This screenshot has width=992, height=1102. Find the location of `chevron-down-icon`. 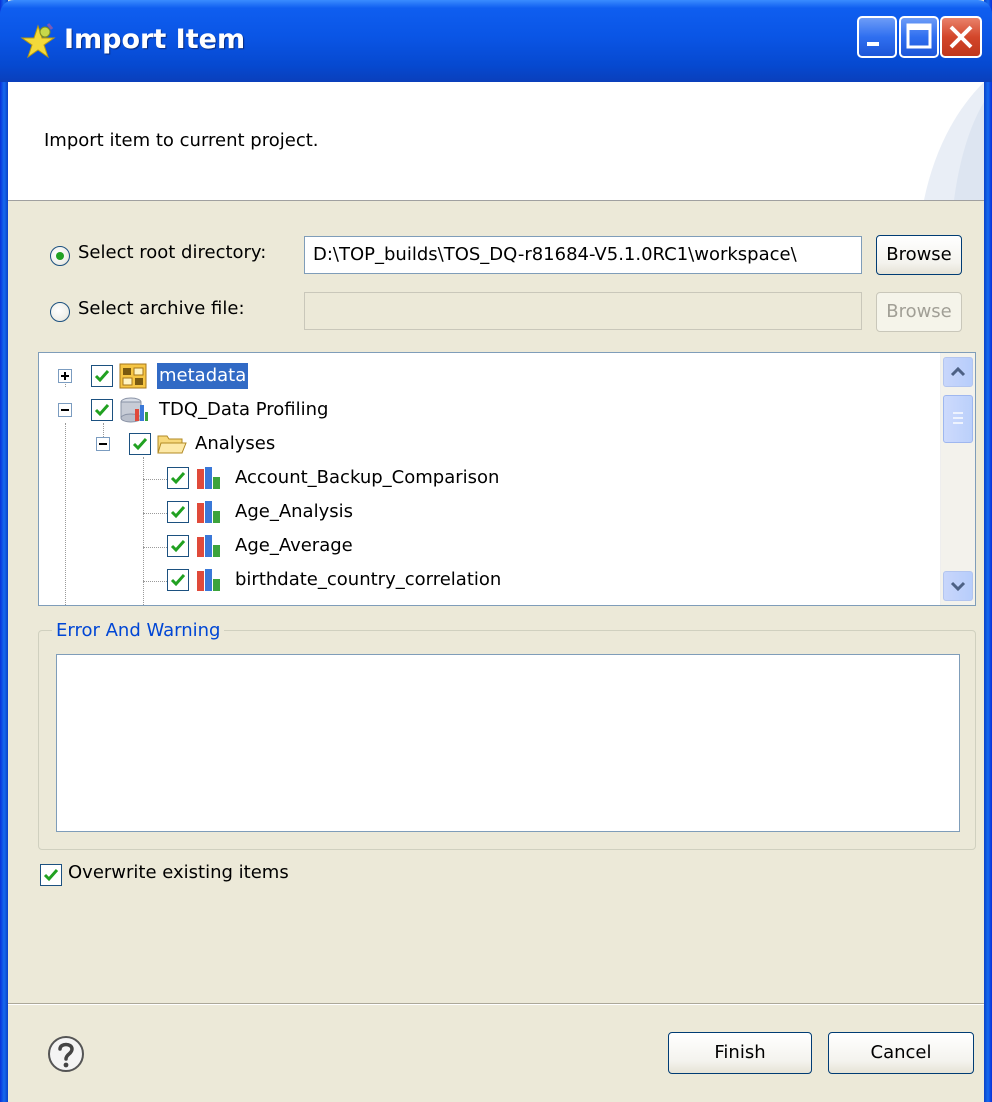

chevron-down-icon is located at coordinates (958, 586).